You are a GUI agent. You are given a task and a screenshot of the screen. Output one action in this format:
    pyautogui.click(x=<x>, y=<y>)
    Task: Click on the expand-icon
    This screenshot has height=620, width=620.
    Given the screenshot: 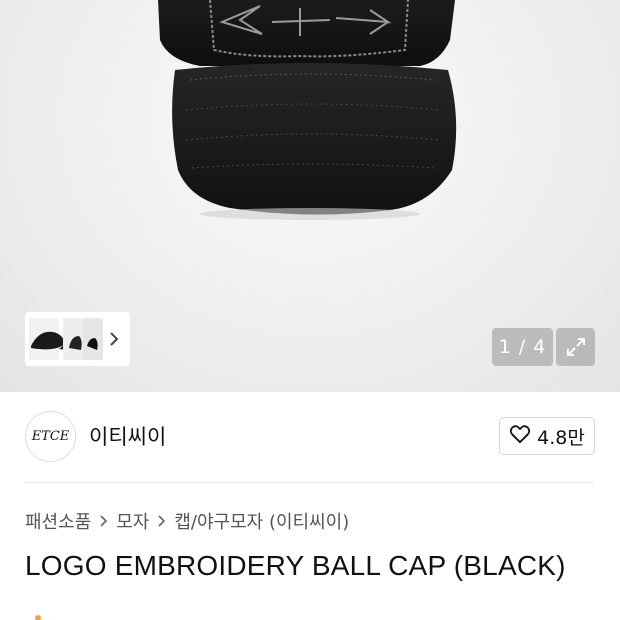 What is the action you would take?
    pyautogui.click(x=575, y=347)
    